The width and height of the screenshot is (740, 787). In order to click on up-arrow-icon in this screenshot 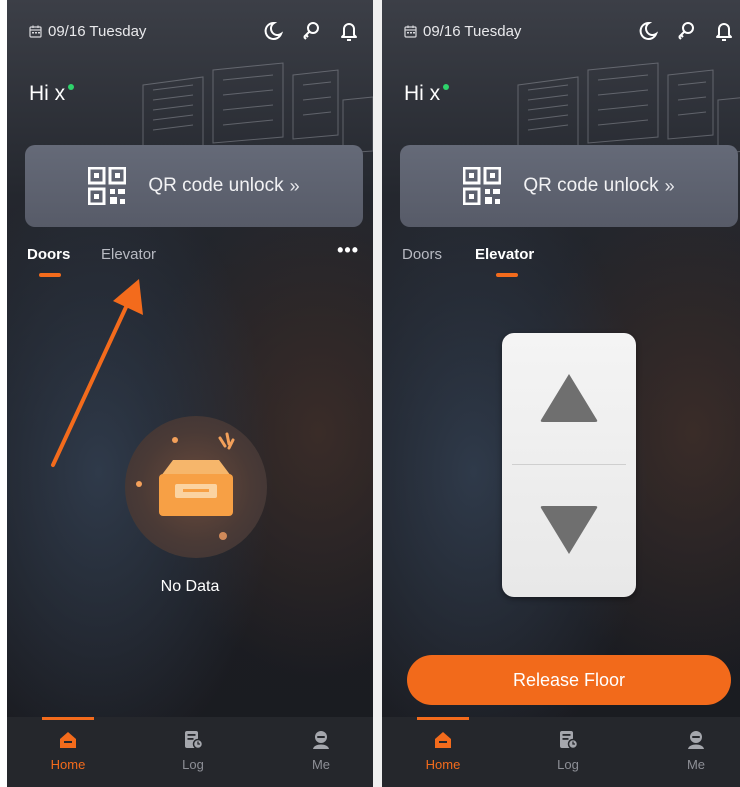, I will do `click(569, 398)`.